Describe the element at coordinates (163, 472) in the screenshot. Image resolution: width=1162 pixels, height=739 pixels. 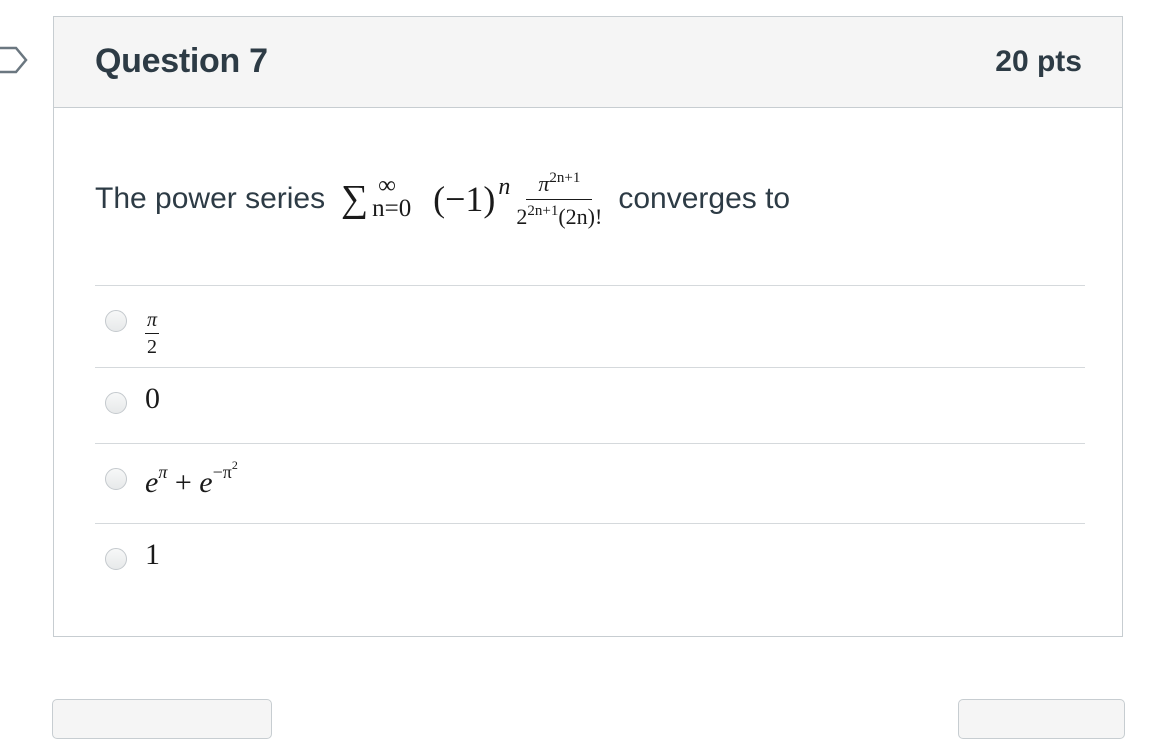
I see `answer-pi-exponent: π` at that location.